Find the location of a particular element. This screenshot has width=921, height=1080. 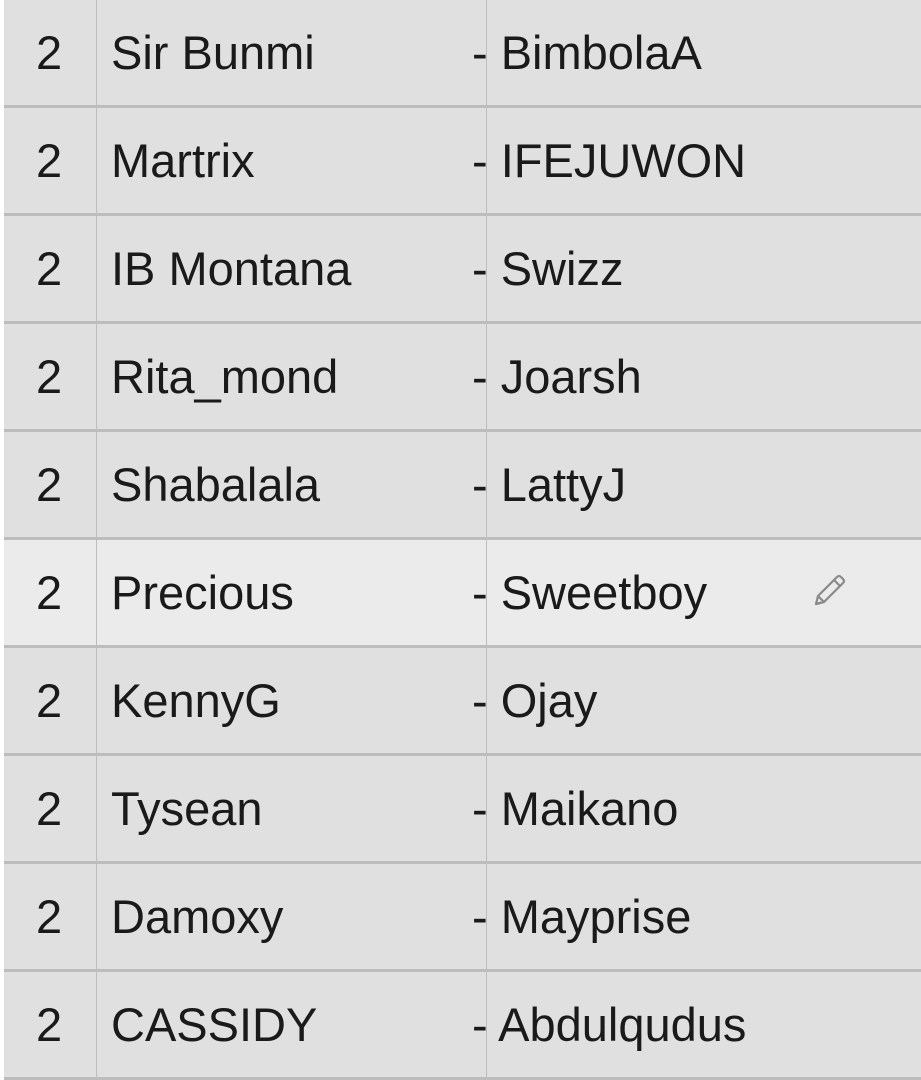

table-row: 2 Shabalala - LattyJ is located at coordinates (462, 484).